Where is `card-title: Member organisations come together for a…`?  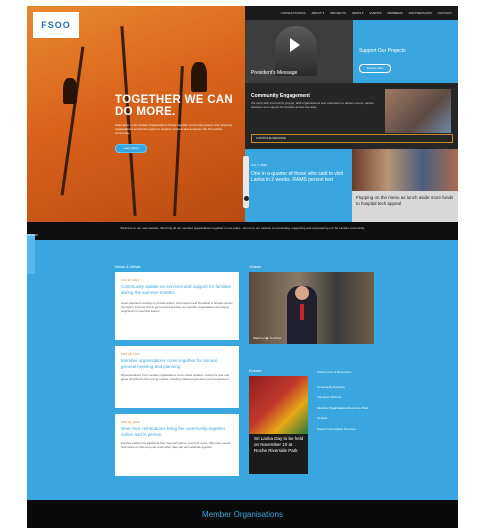 card-title: Member organisations come together for a… is located at coordinates (177, 363).